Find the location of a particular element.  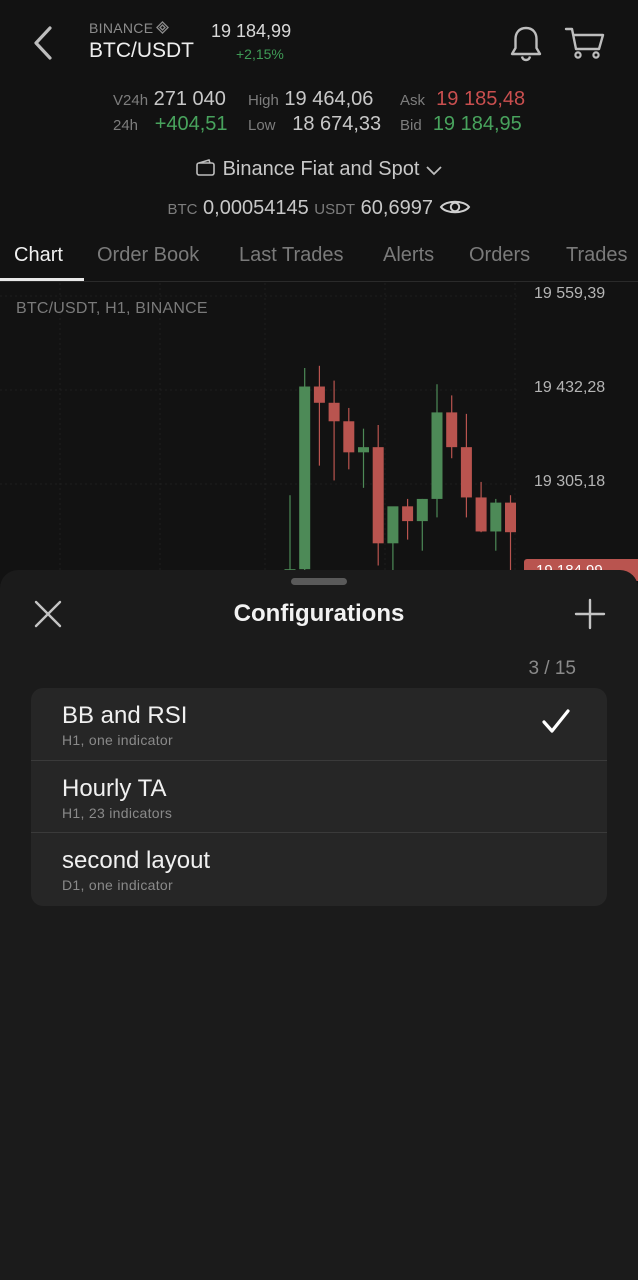

price-change: +2,15% is located at coordinates (260, 54).